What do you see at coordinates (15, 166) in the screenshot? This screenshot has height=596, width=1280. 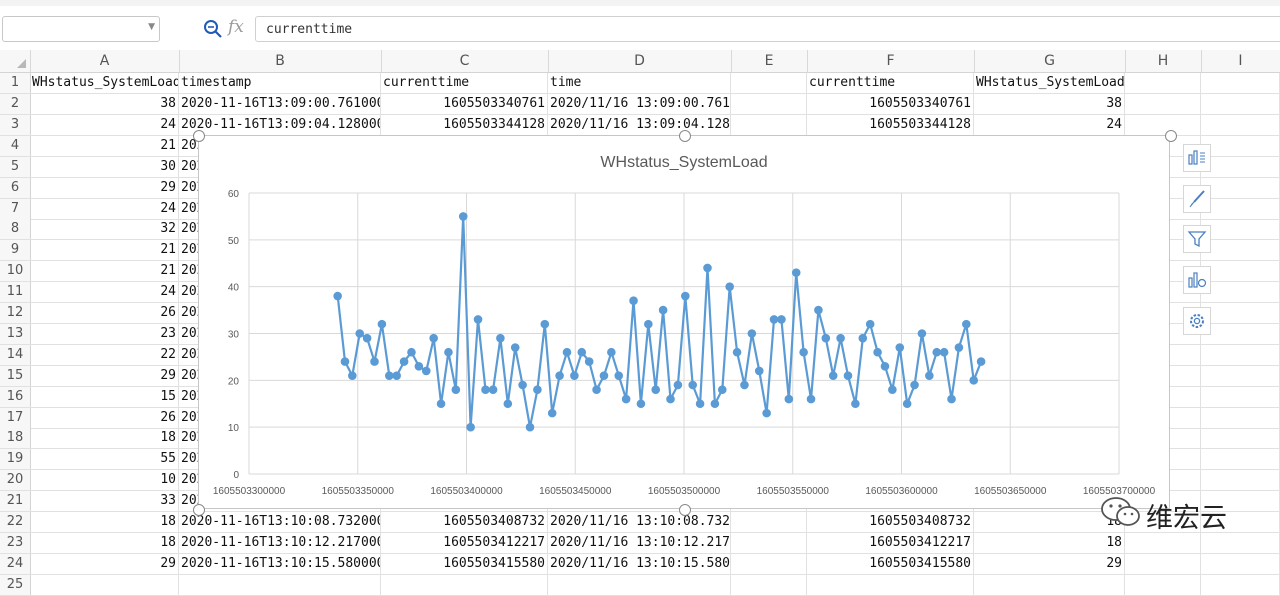 I see `row-header: 5` at bounding box center [15, 166].